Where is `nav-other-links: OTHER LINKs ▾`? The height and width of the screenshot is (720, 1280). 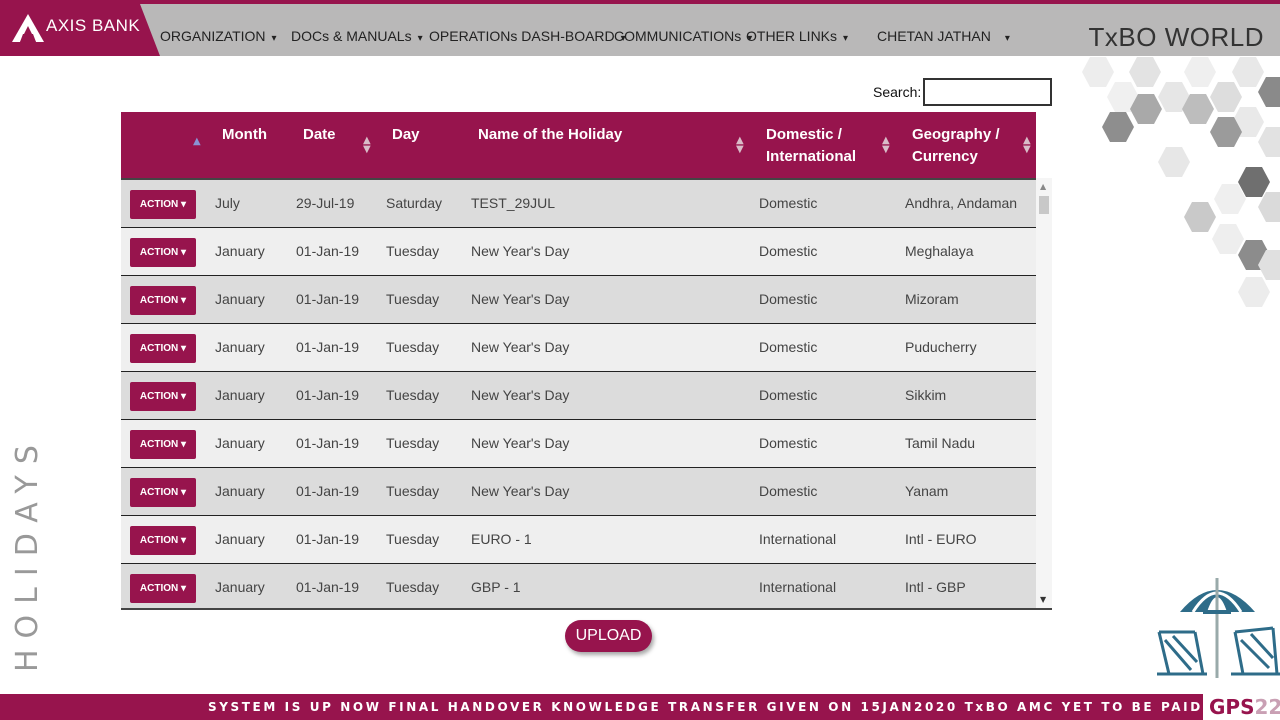
nav-other-links: OTHER LINKs ▾ is located at coordinates (797, 36).